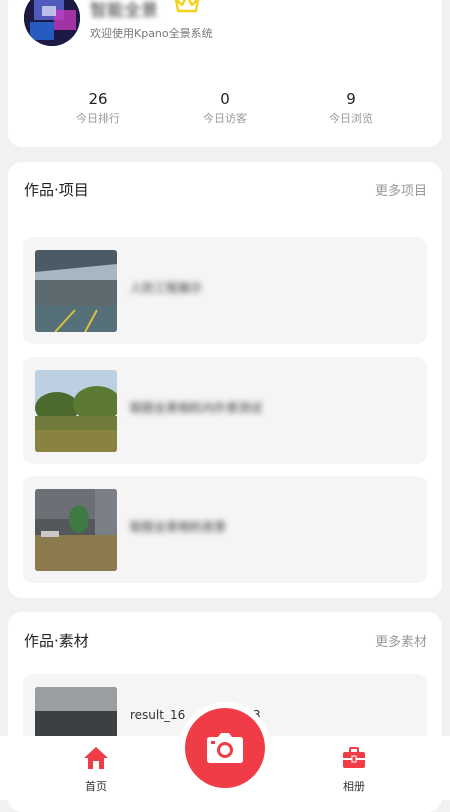 This screenshot has height=812, width=450. I want to click on nav-album: 相册, so click(354, 770).